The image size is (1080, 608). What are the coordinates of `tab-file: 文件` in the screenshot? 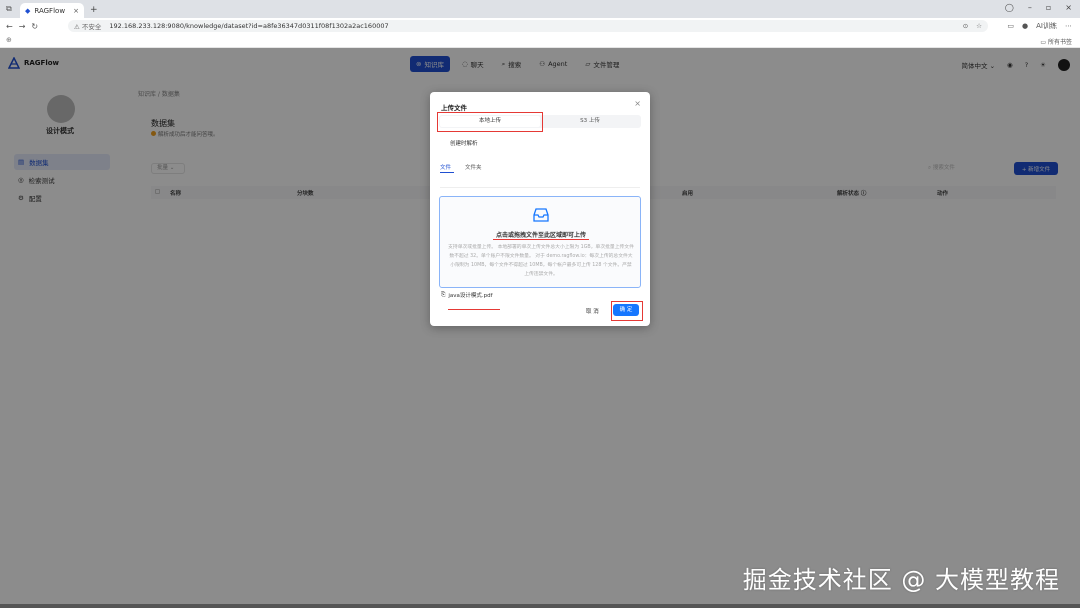 It's located at (445, 167).